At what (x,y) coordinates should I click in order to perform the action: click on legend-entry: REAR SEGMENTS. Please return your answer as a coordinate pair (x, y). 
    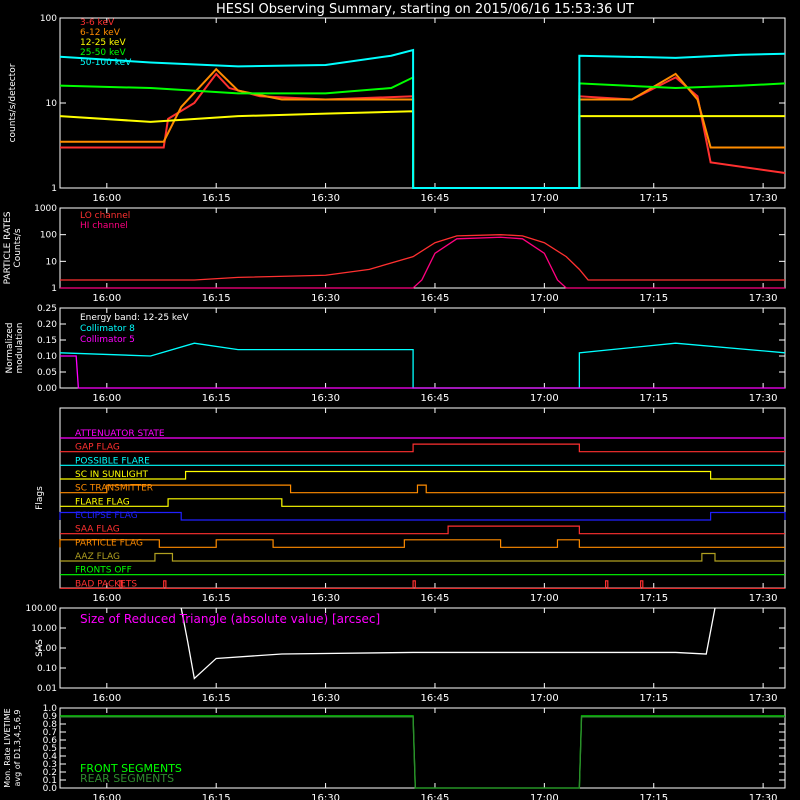
    Looking at the image, I should click on (127, 778).